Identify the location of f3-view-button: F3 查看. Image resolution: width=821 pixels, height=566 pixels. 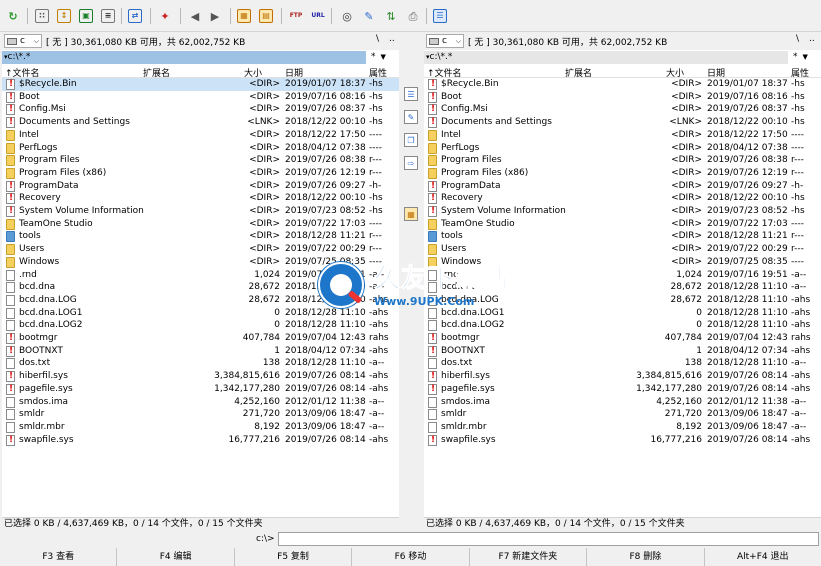
(59, 557).